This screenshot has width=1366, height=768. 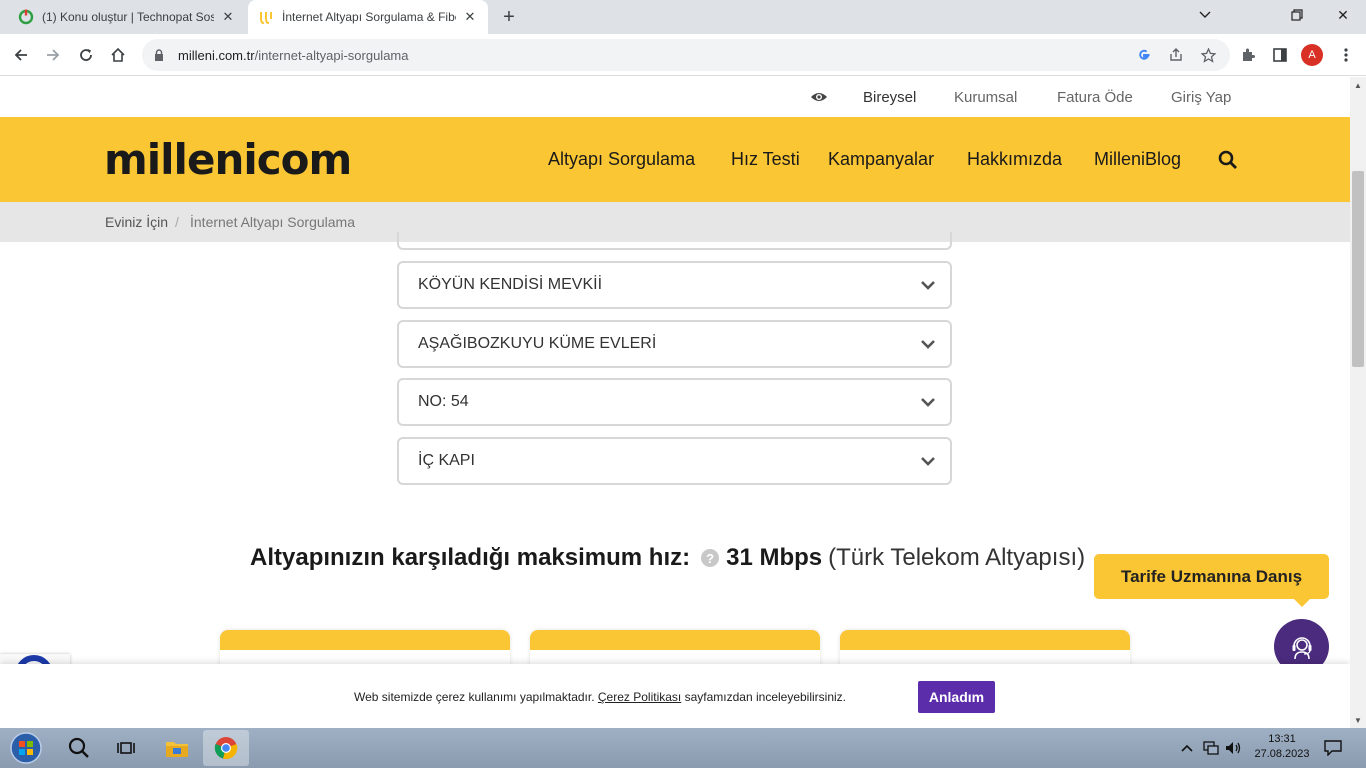 I want to click on scroll-down-icon: ▼, so click(x=1358, y=720).